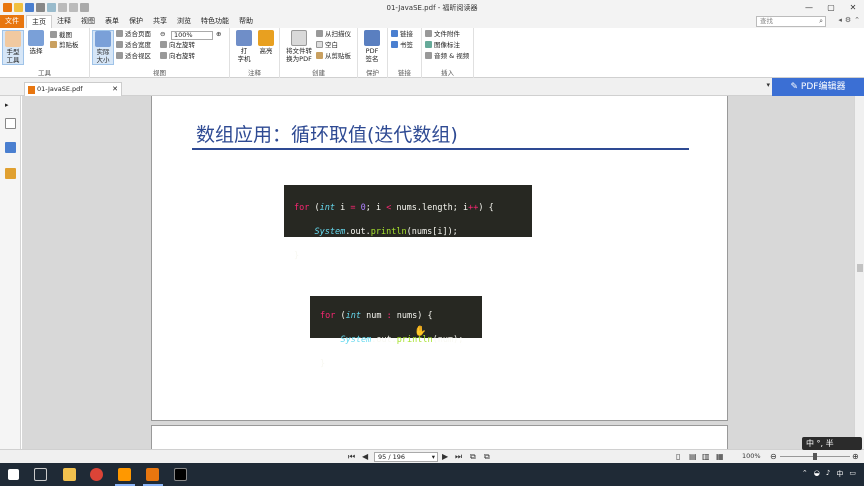 This screenshot has height=486, width=864. Describe the element at coordinates (447, 56) in the screenshot. I see `audio-video-button: 音频 & 视频` at that location.